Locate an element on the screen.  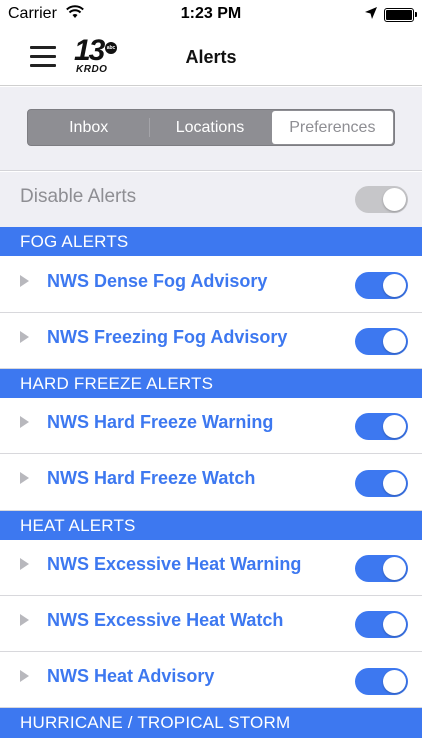
alert-name: NWS Excessive Heat Watch is located at coordinates (165, 620).